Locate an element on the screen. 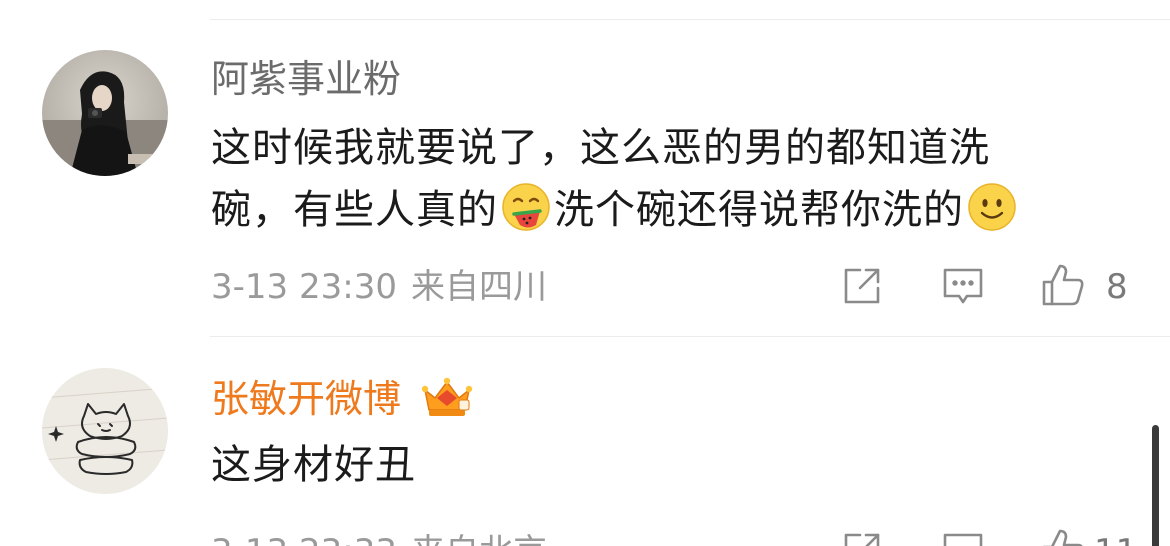  comment-meta: 3-13 23:33 来自北京 is located at coordinates (379, 539).